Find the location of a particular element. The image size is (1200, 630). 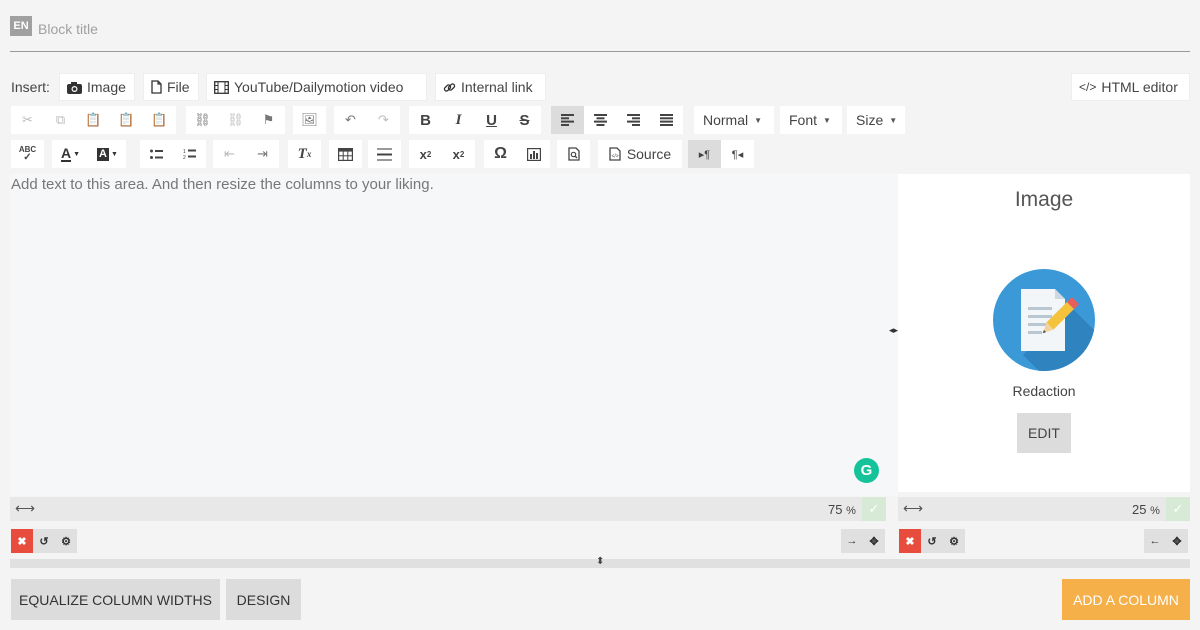

format-dropdown: Normal ▼ is located at coordinates (734, 120).